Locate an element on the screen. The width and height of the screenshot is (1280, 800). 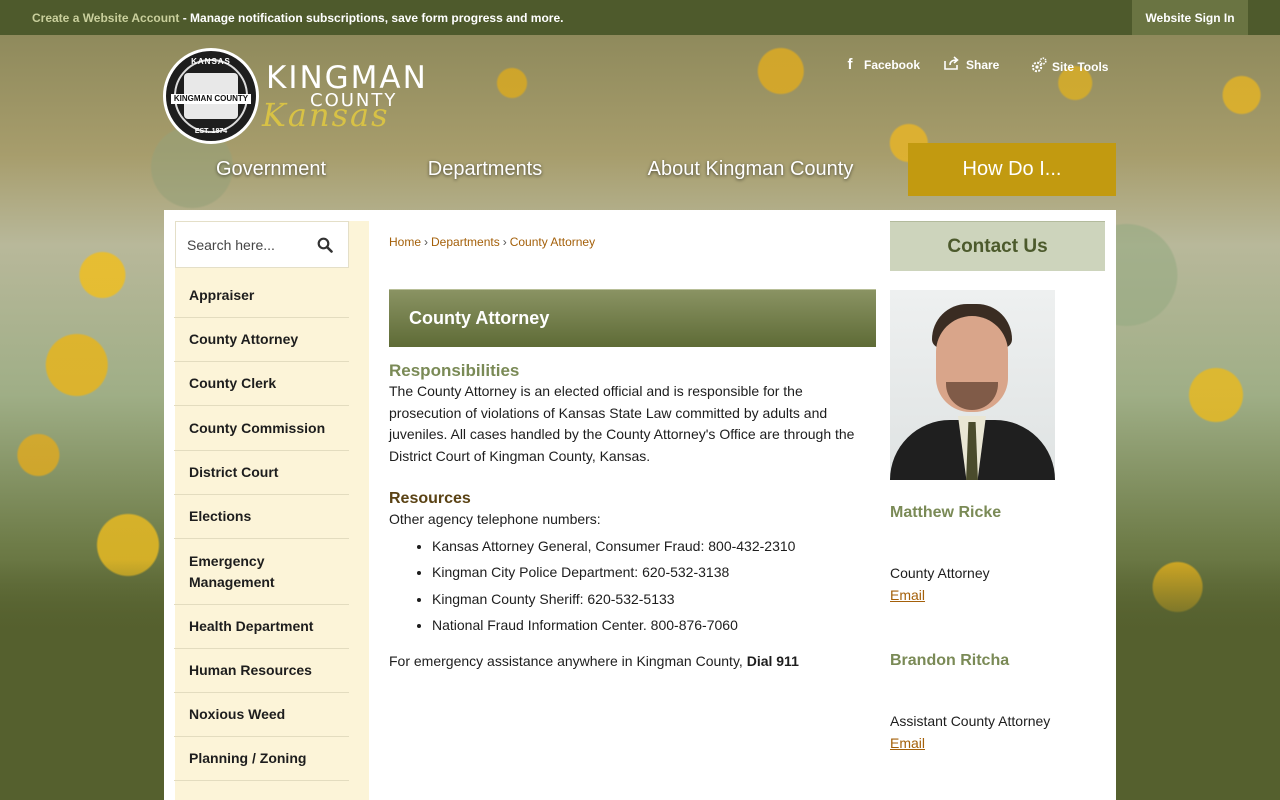
breadcrumb: Home › Departments › County Attorney is located at coordinates (492, 242).